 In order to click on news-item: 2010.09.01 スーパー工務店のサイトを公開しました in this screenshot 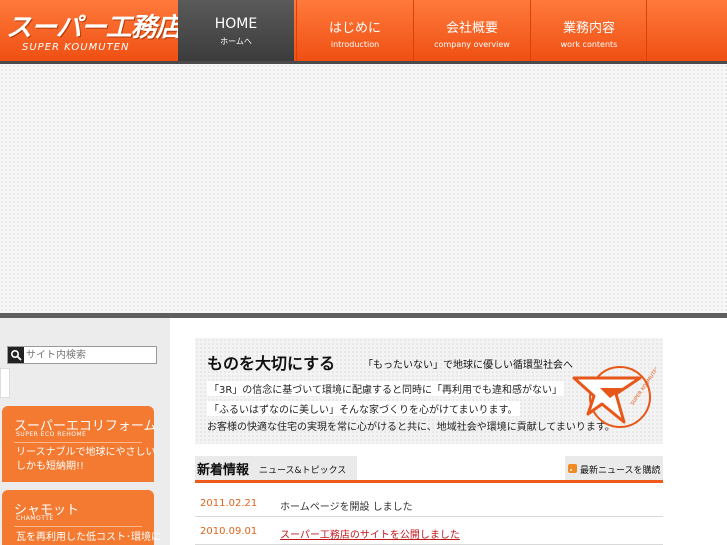, I will do `click(429, 531)`.